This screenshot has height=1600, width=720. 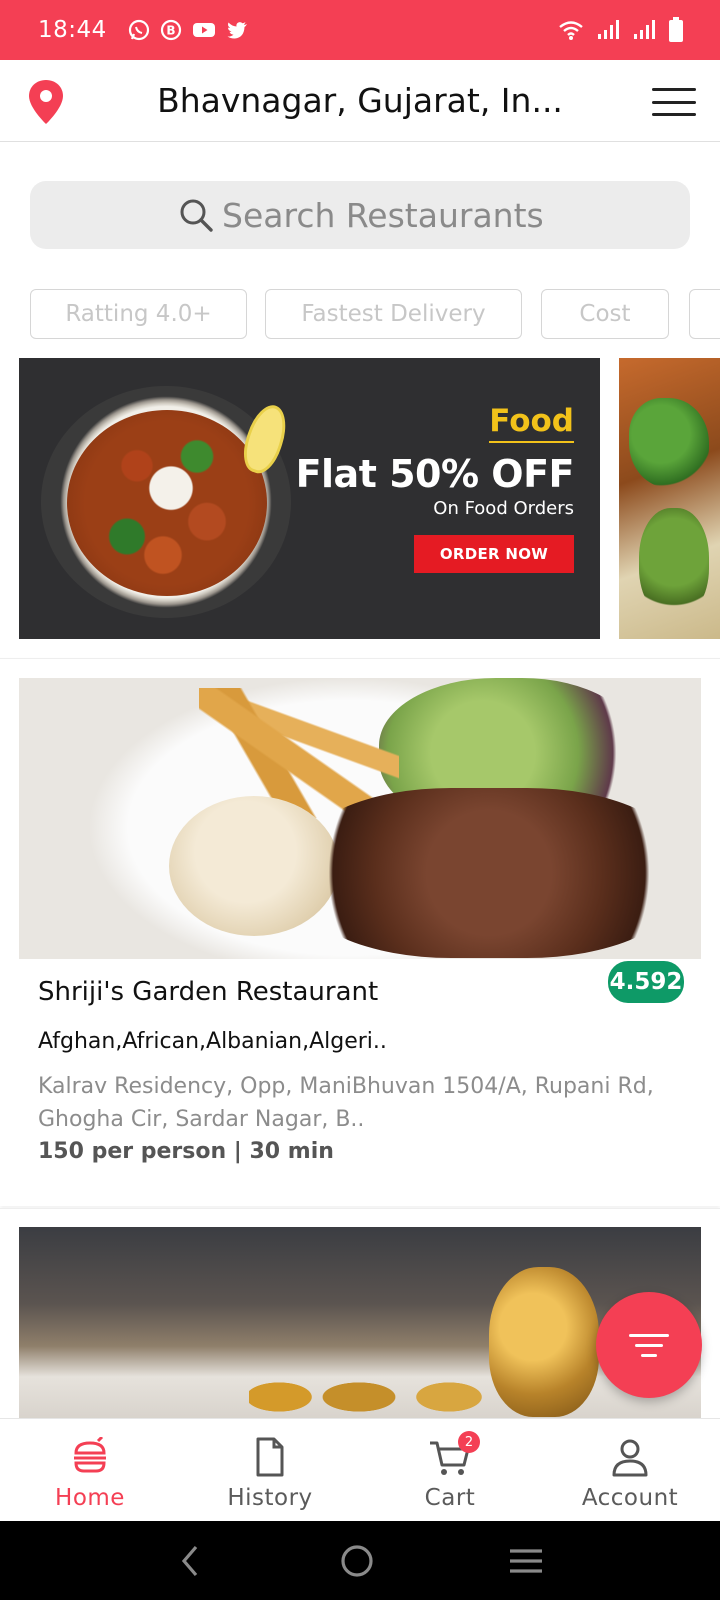 What do you see at coordinates (676, 29) in the screenshot?
I see `battery-icon` at bounding box center [676, 29].